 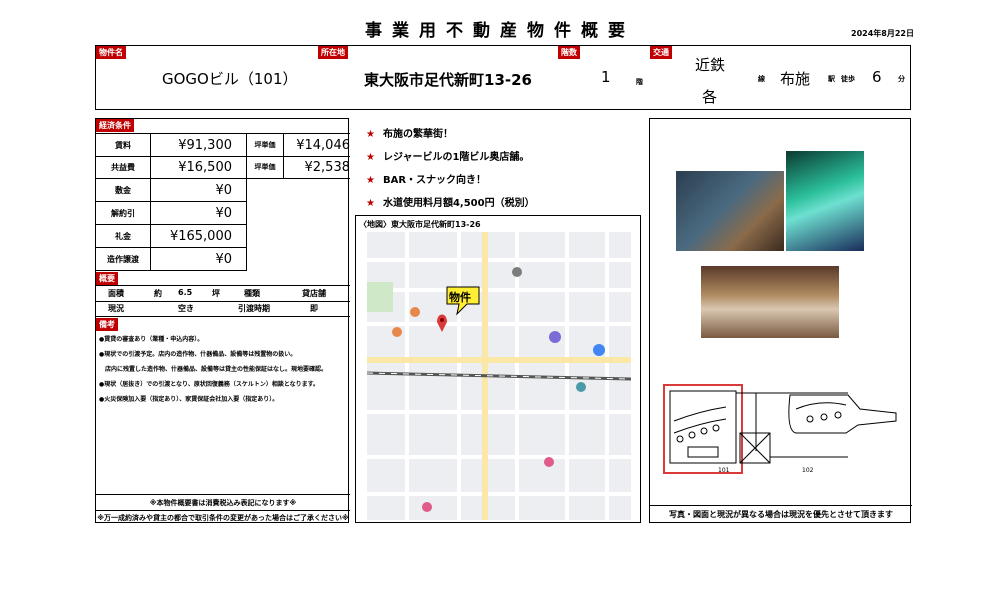 I want to click on map-graphic, so click(x=499, y=376).